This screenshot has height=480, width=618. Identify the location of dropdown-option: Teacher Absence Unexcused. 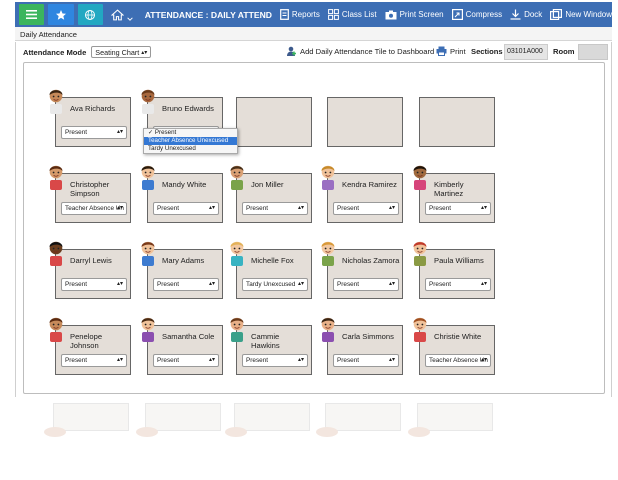
(190, 141).